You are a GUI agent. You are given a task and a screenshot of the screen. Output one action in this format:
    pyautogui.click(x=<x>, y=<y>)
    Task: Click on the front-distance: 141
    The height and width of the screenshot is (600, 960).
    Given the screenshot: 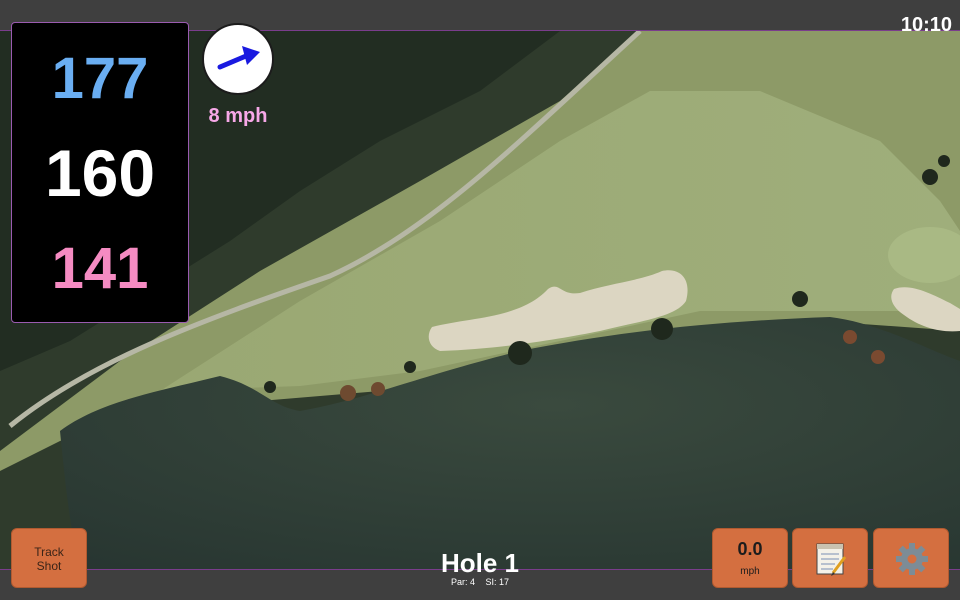 What is the action you would take?
    pyautogui.click(x=100, y=268)
    